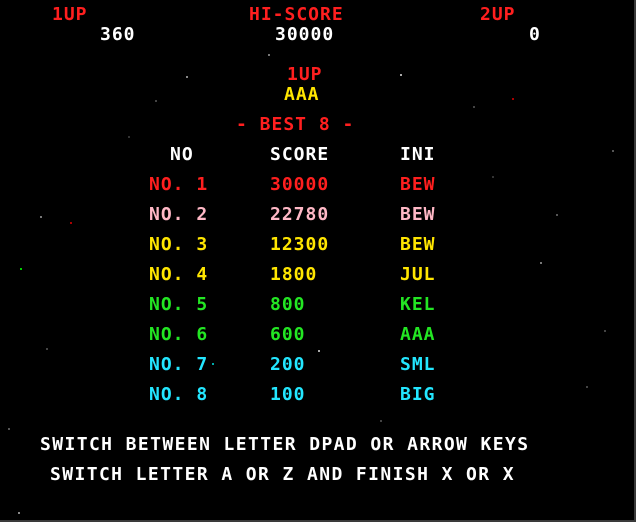 The image size is (636, 522). What do you see at coordinates (179, 274) in the screenshot?
I see `row-rank: NO. 4` at bounding box center [179, 274].